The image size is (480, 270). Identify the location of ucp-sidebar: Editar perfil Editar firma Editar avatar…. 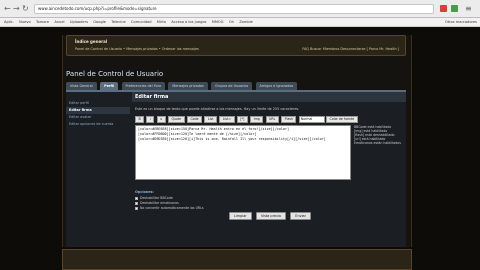
(98, 114).